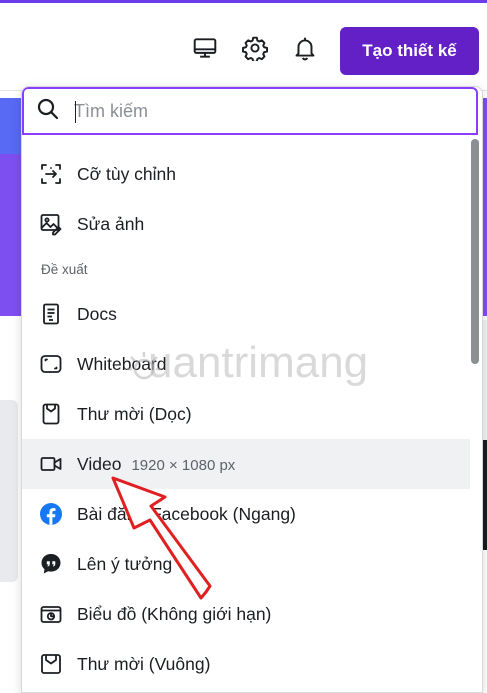  I want to click on menu-item-label: Video 1920 × 1080 px, so click(156, 464).